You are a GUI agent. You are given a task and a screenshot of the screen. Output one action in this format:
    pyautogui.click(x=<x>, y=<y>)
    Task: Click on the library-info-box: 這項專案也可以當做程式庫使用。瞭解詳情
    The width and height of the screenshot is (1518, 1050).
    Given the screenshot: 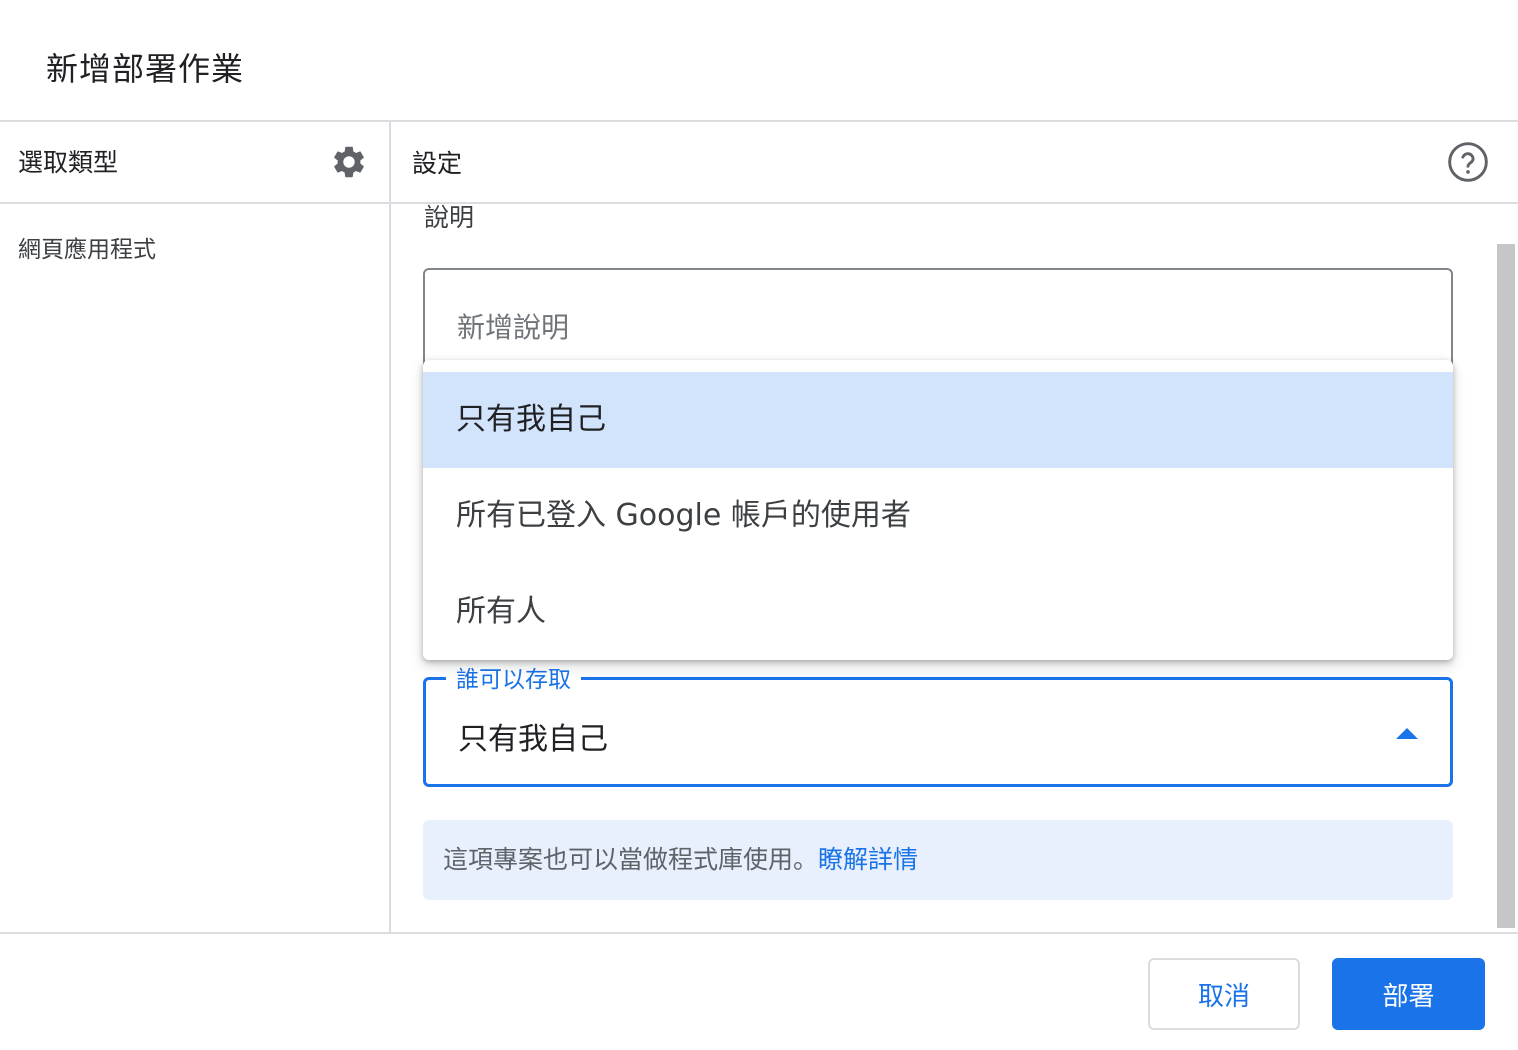 What is the action you would take?
    pyautogui.click(x=938, y=860)
    